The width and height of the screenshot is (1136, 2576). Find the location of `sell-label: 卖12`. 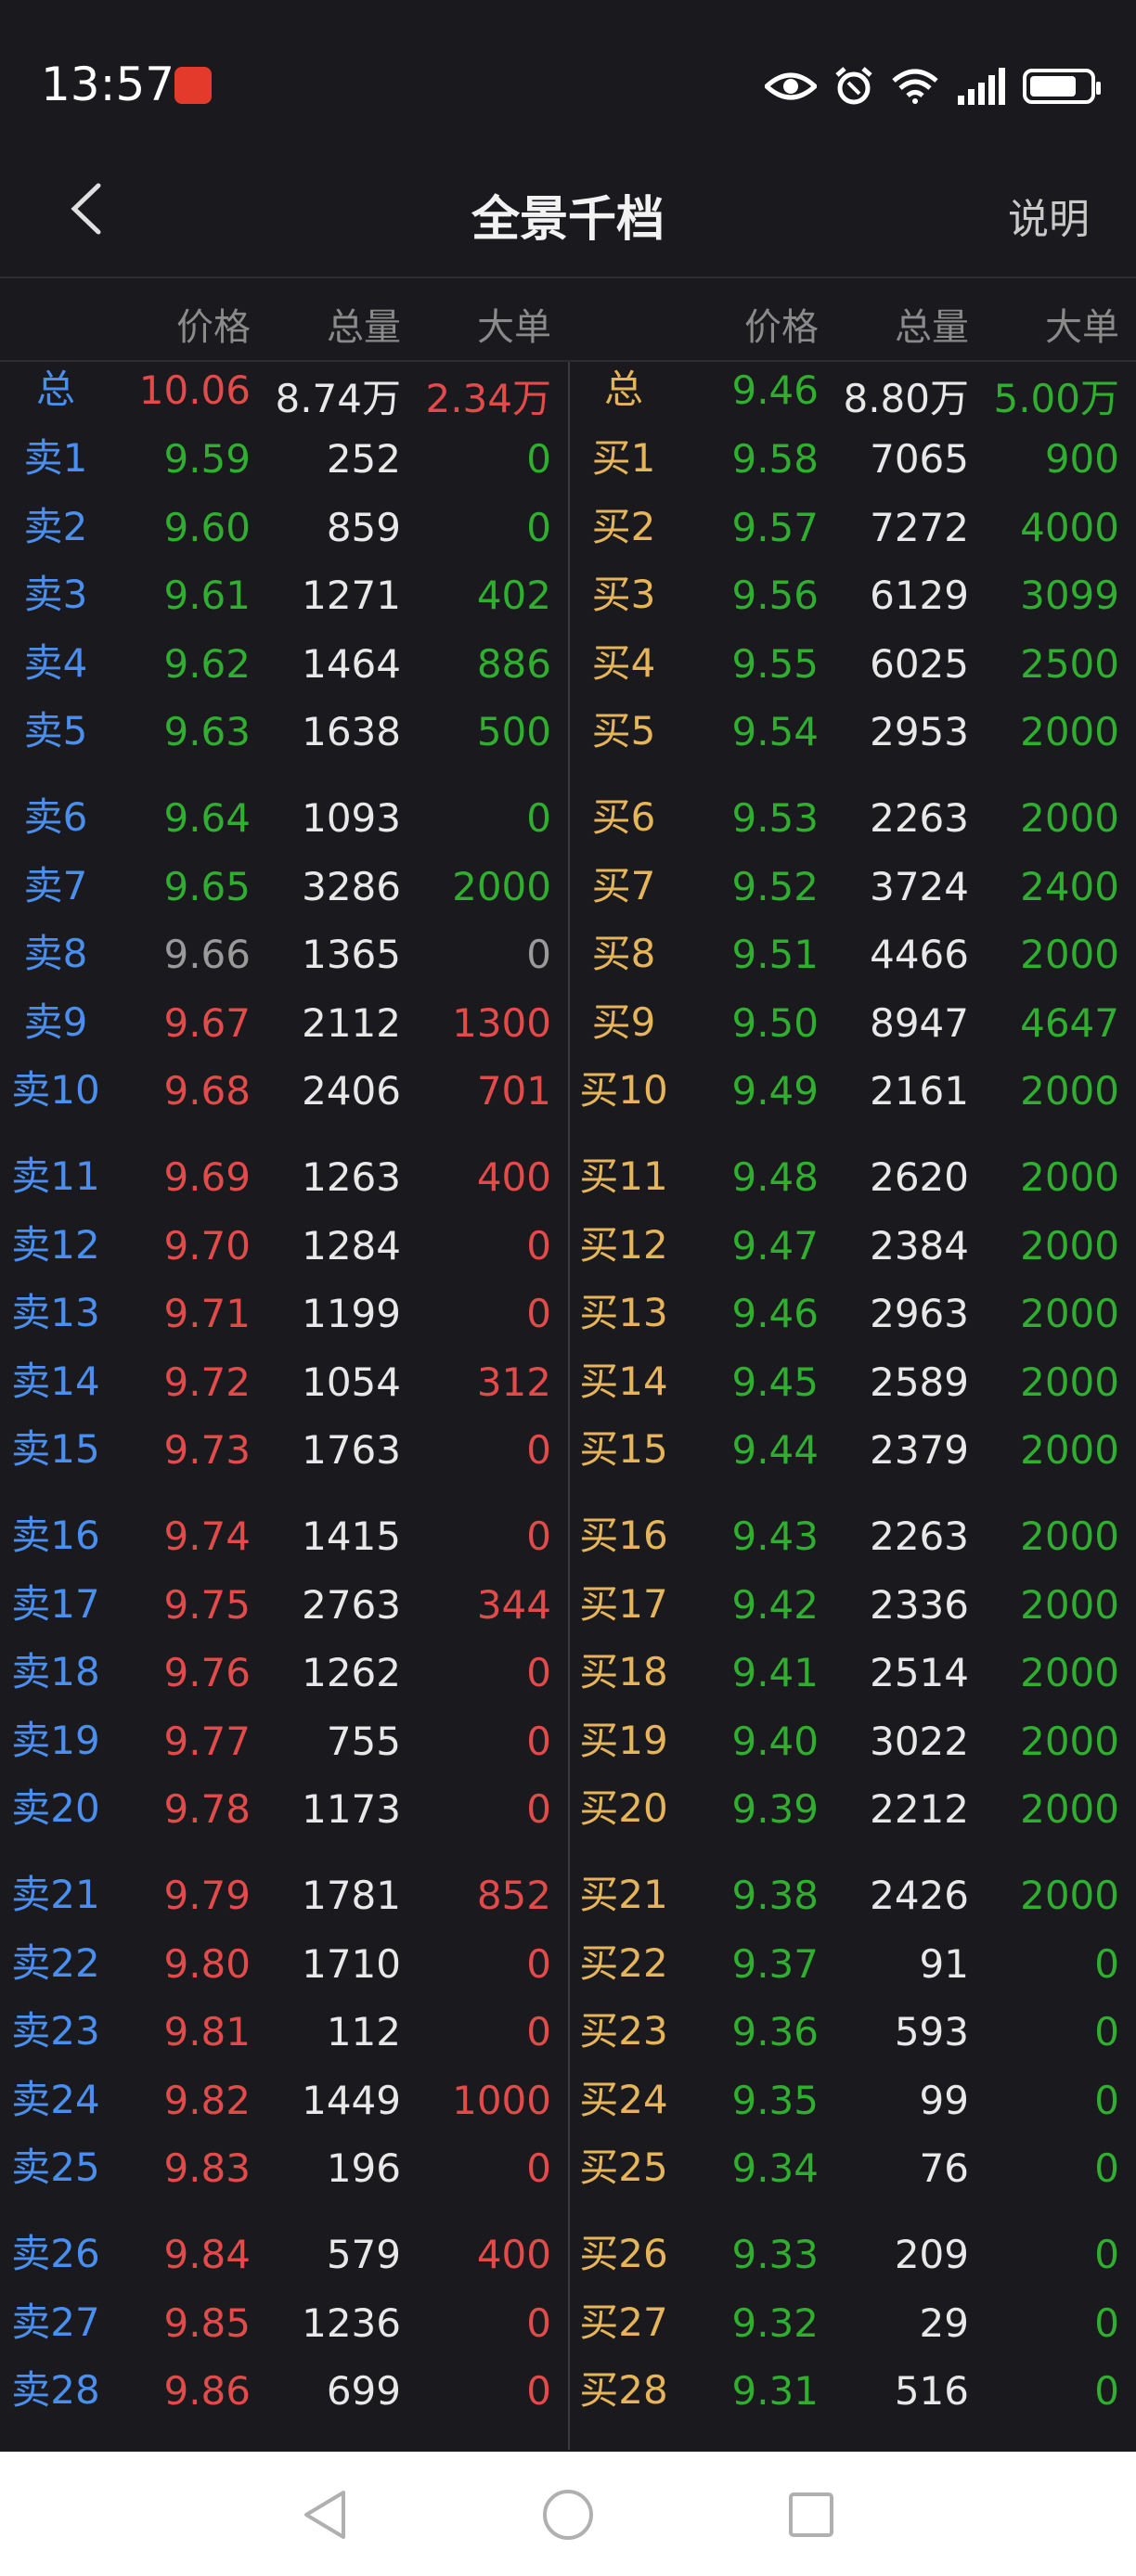

sell-label: 卖12 is located at coordinates (55, 1244).